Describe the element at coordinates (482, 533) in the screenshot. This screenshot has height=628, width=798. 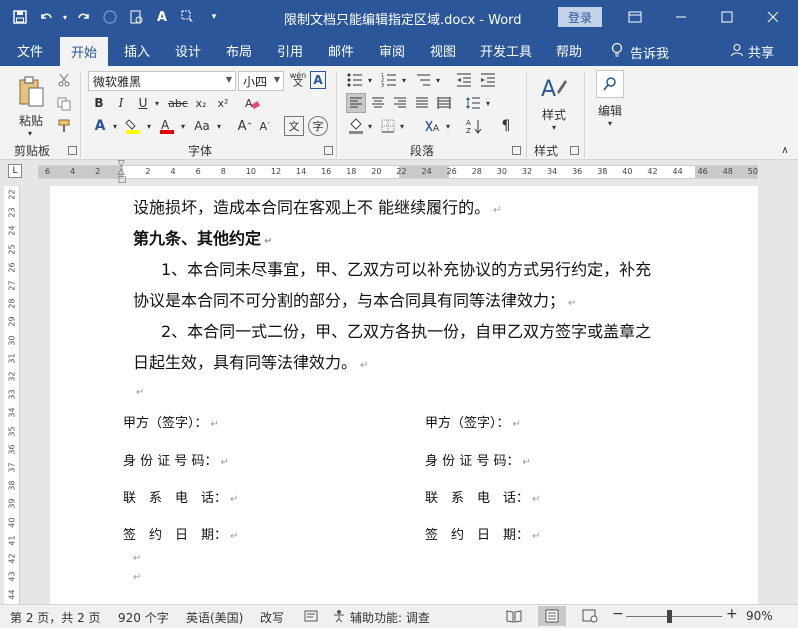
I see `party-b-date: 签 约 日 期： ↵` at that location.